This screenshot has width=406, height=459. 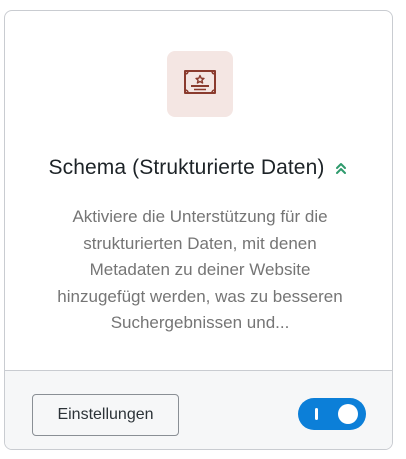 What do you see at coordinates (316, 414) in the screenshot?
I see `toggle-on-indicator` at bounding box center [316, 414].